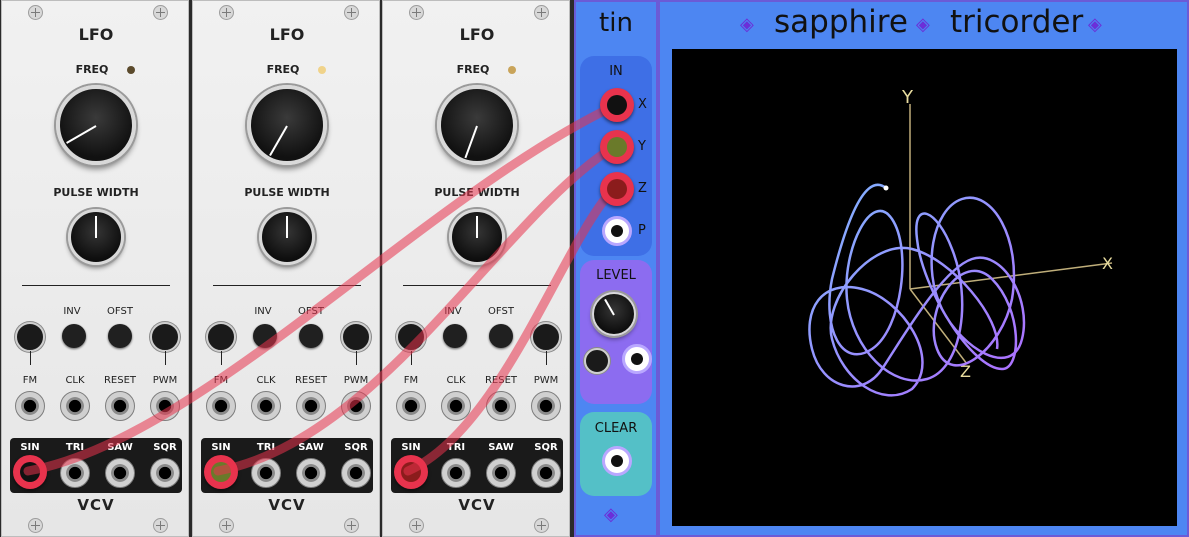 This screenshot has height=537, width=1189. I want to click on level-attenuverter-knob, so click(597, 361).